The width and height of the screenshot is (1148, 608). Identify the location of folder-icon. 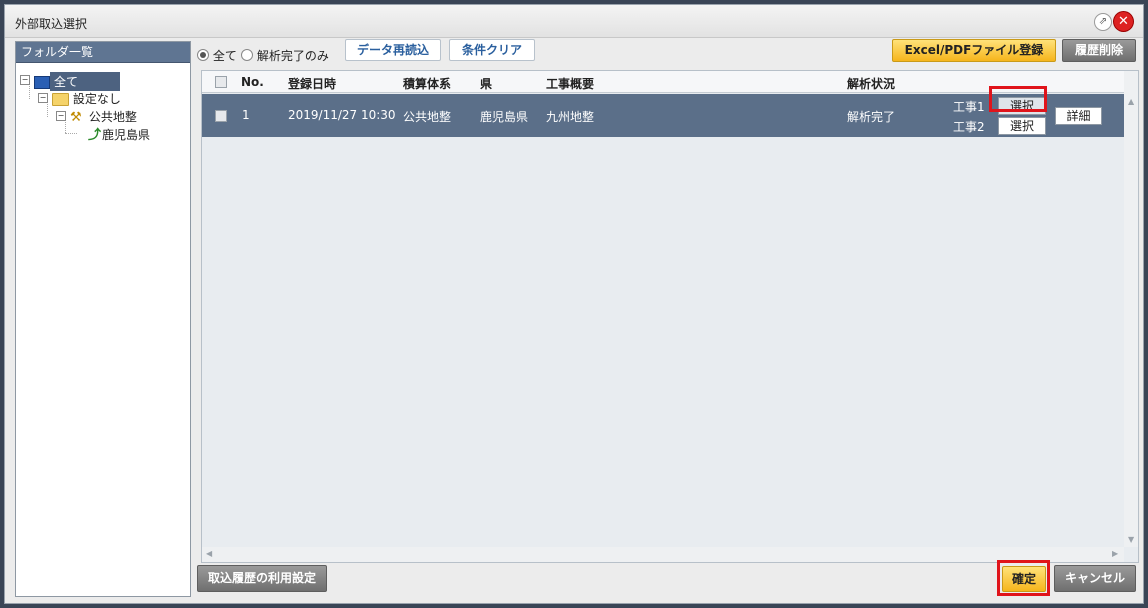
(60, 99).